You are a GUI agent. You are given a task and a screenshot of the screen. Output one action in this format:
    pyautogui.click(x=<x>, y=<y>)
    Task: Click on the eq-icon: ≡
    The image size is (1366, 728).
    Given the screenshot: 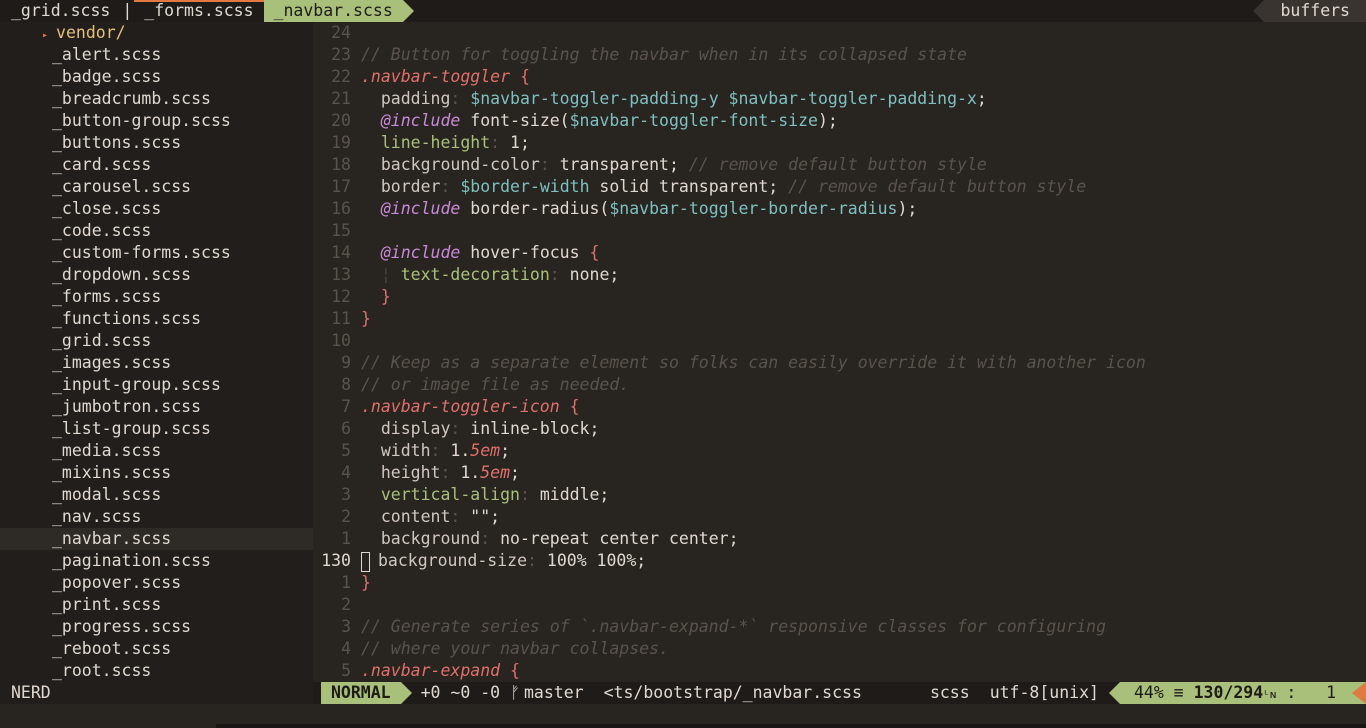 What is the action you would take?
    pyautogui.click(x=1178, y=692)
    